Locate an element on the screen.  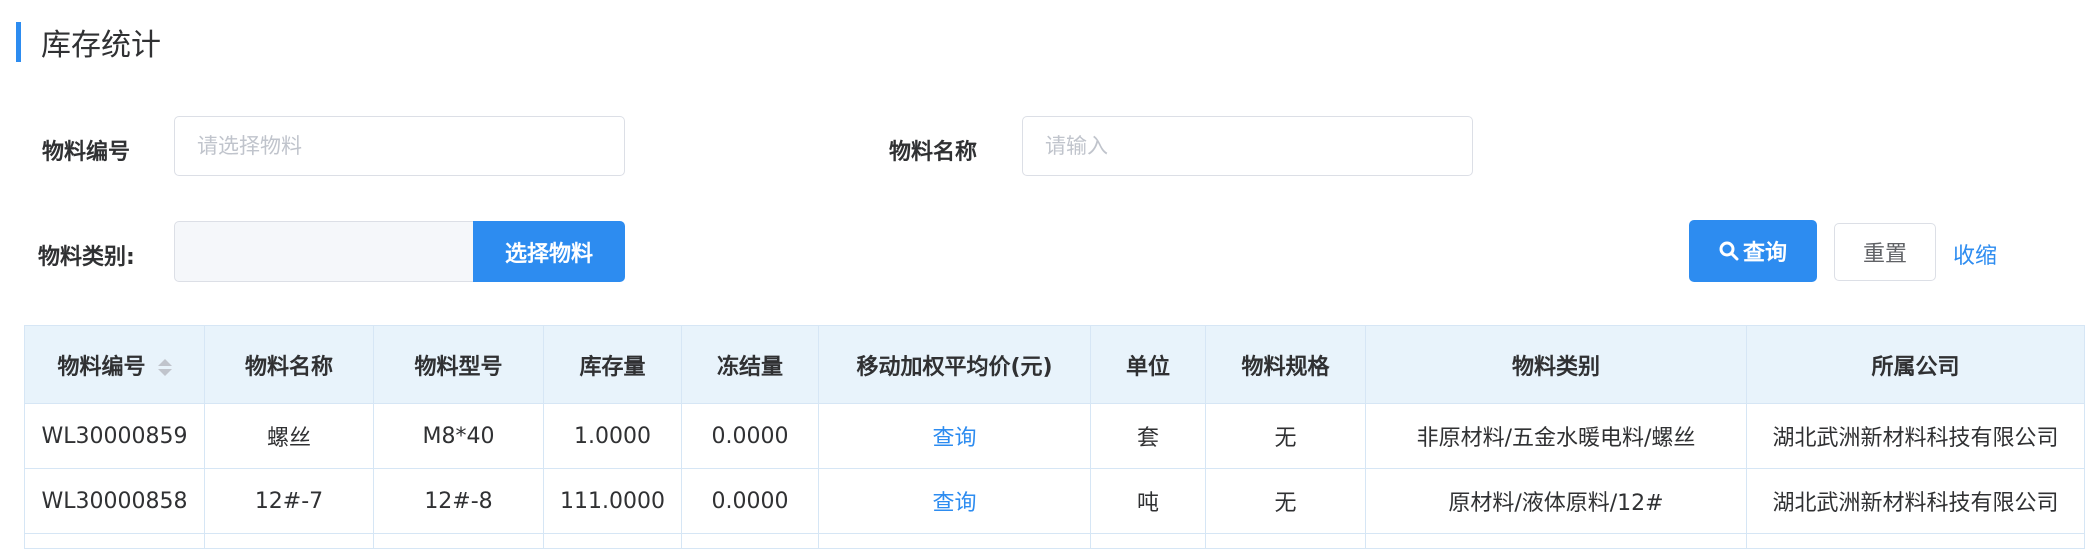
search-icon is located at coordinates (1729, 251).